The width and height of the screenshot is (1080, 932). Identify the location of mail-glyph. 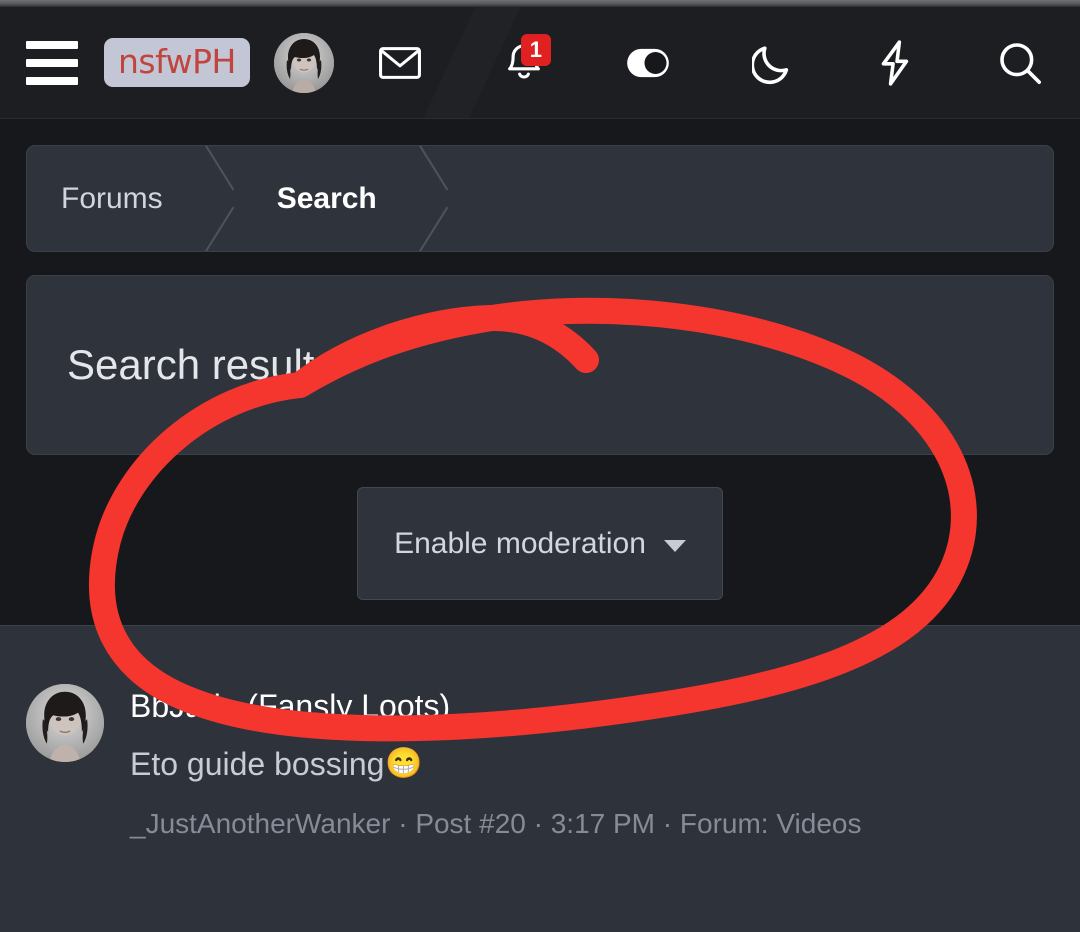
(399, 62).